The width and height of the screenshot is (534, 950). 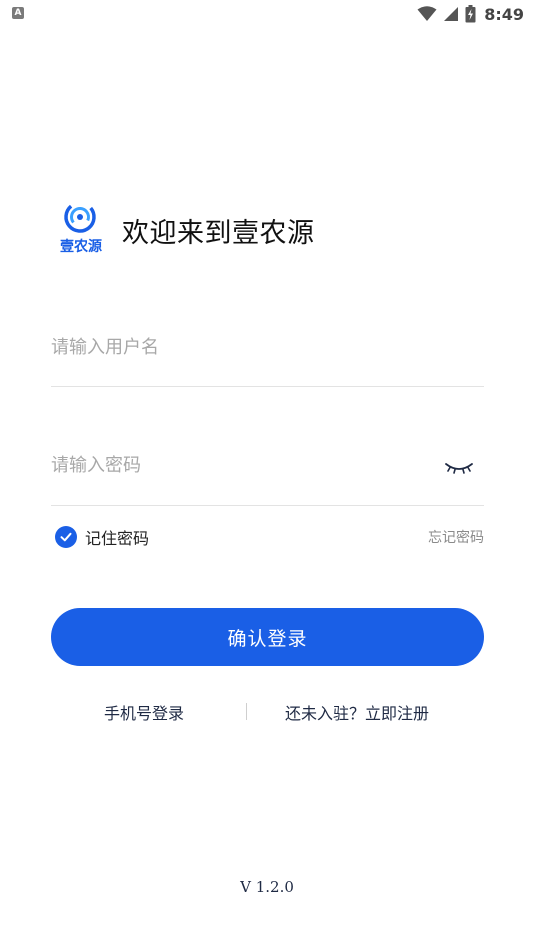 I want to click on logo-swirl-icon: 壹农源, so click(x=81, y=228).